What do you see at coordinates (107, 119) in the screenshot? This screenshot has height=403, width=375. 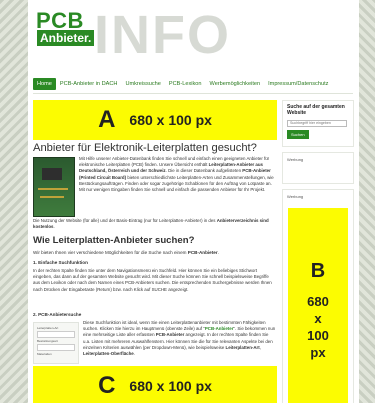 I see `ad-a-letter: A` at bounding box center [107, 119].